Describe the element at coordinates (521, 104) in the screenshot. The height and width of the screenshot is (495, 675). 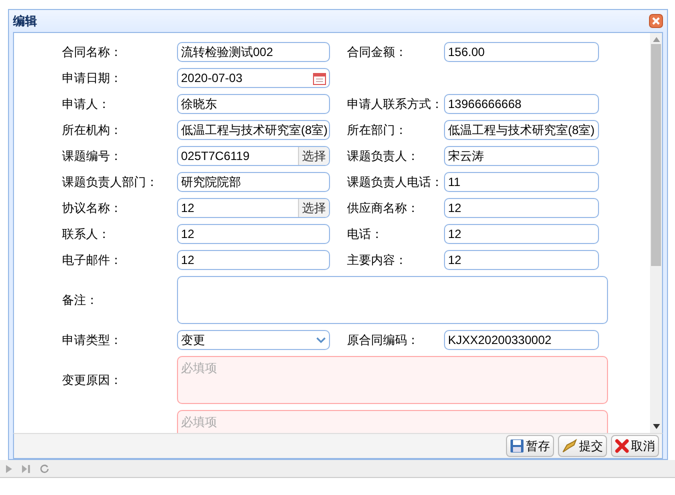
I see `input-field: 13966666668` at that location.